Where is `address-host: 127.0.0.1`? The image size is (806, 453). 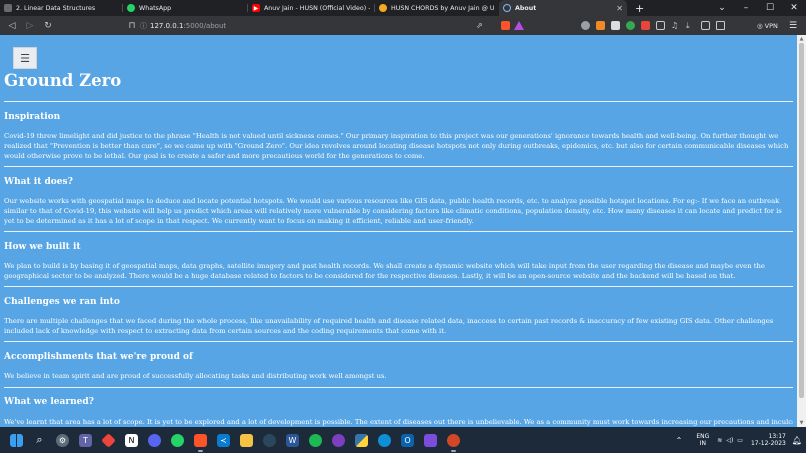
address-host: 127.0.0.1 is located at coordinates (167, 25).